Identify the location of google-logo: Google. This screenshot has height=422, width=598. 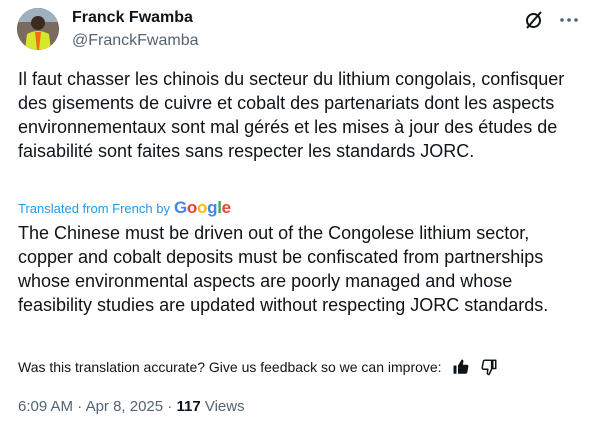
(202, 207).